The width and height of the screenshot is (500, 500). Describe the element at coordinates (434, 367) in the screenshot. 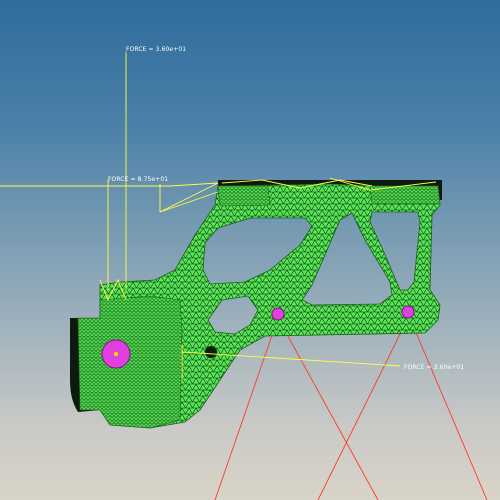

I see `force-label-right: FORCE = 3.60e+01` at that location.